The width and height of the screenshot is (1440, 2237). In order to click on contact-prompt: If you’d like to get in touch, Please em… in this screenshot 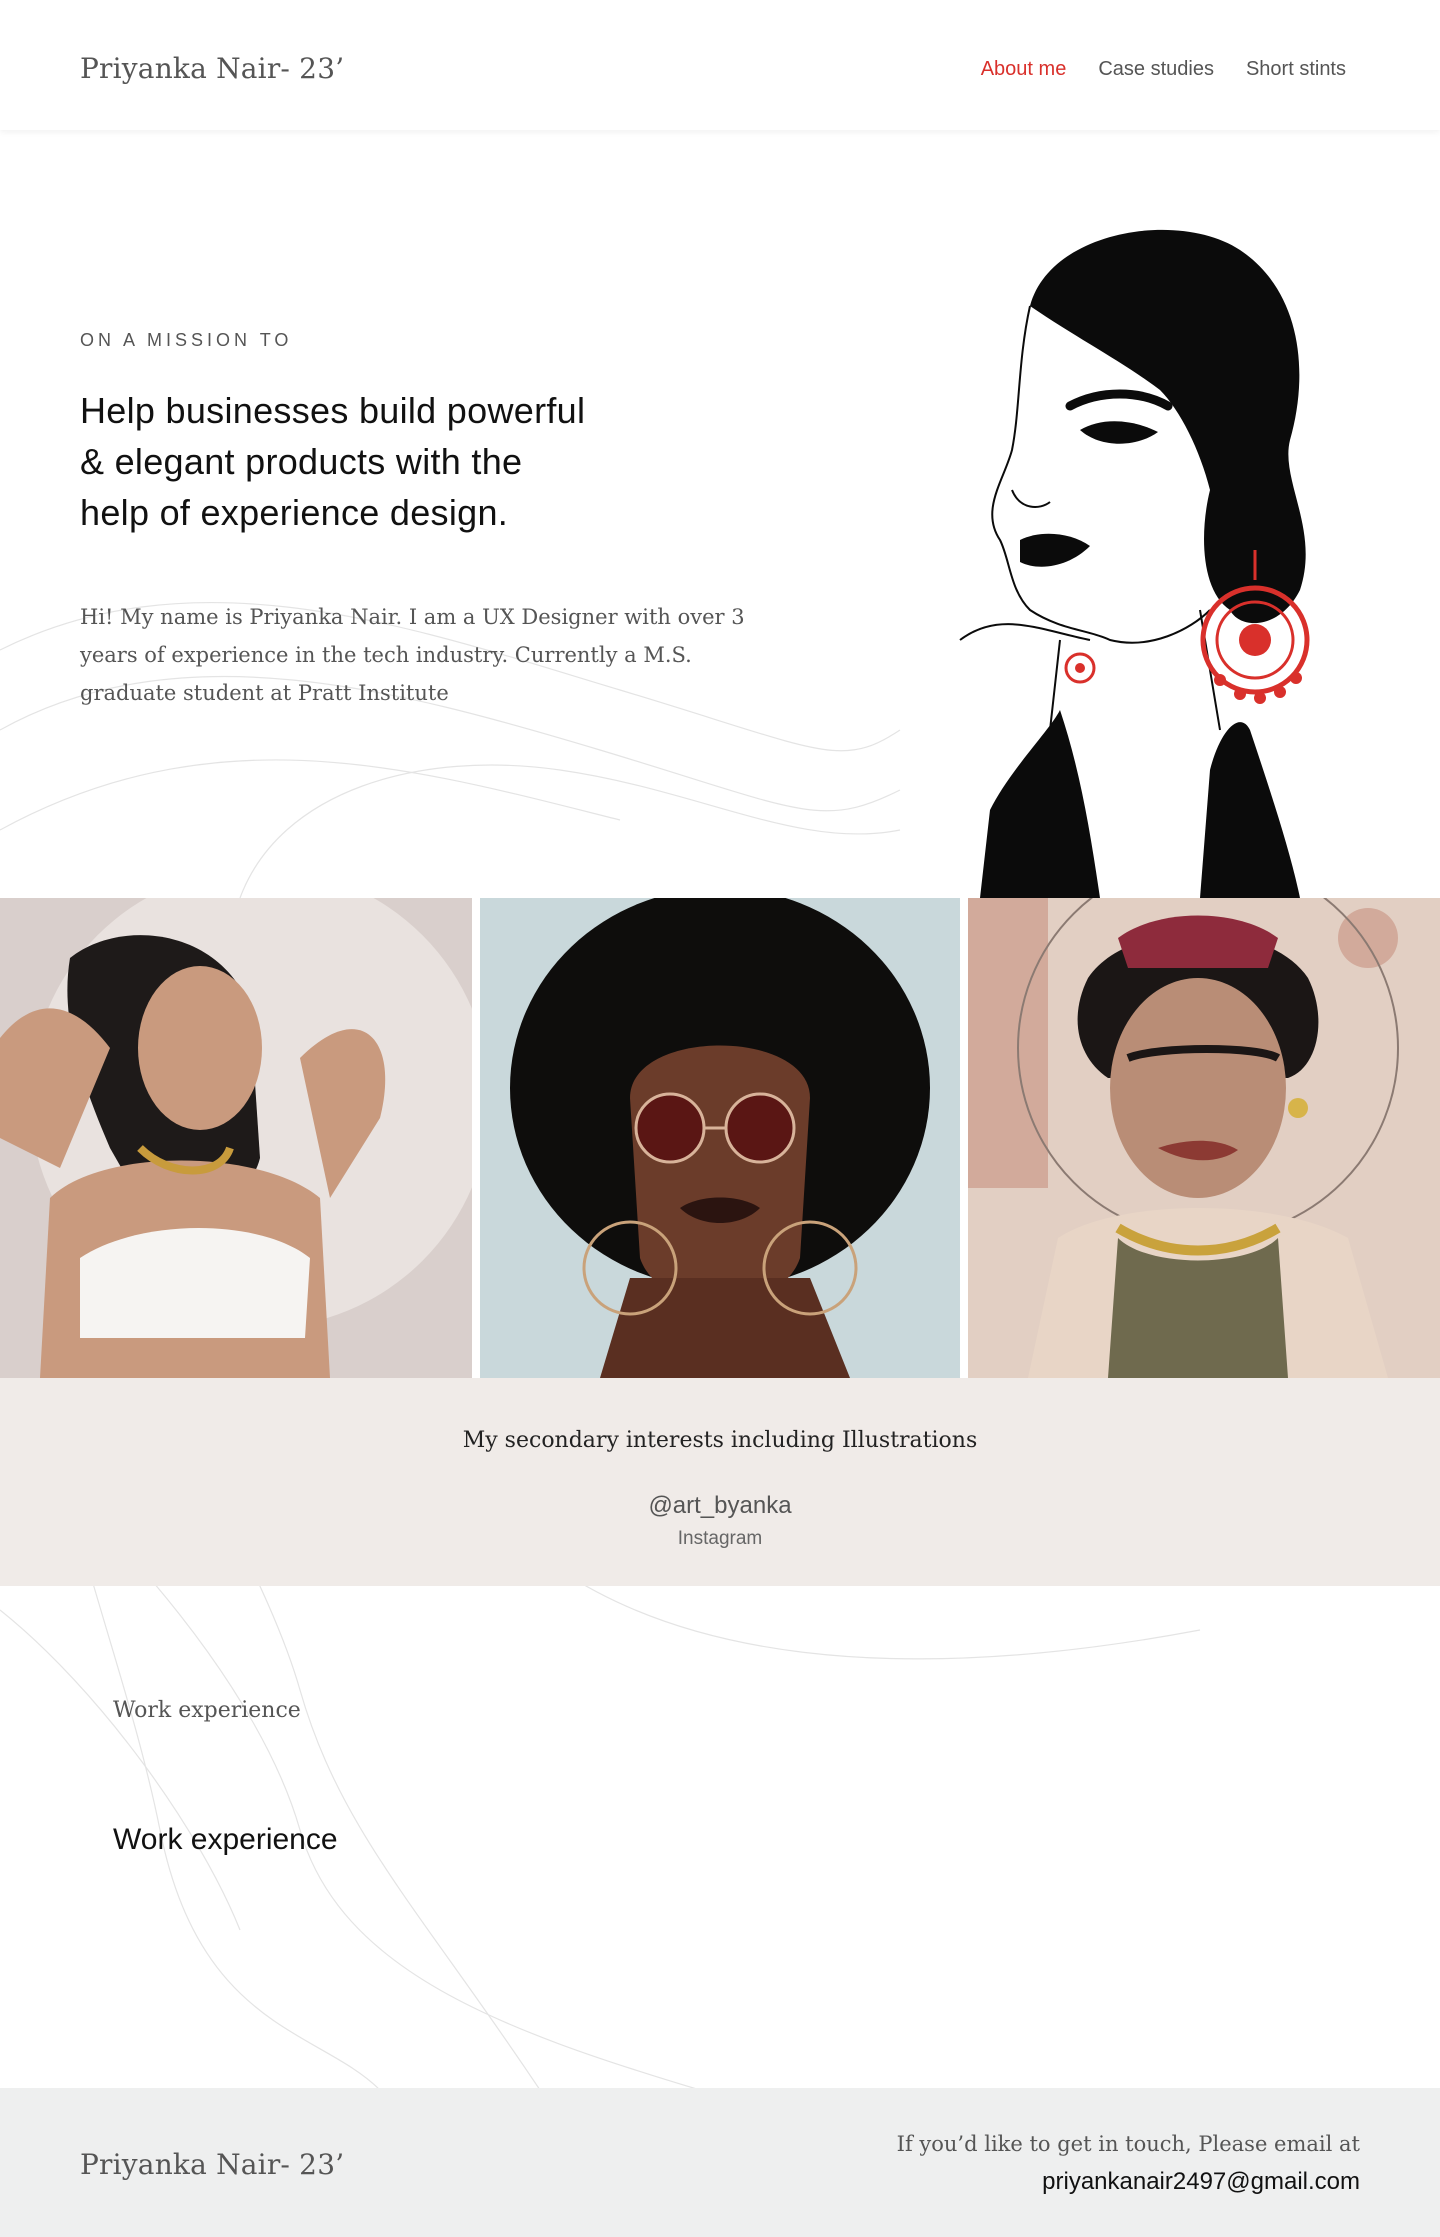, I will do `click(1128, 2144)`.